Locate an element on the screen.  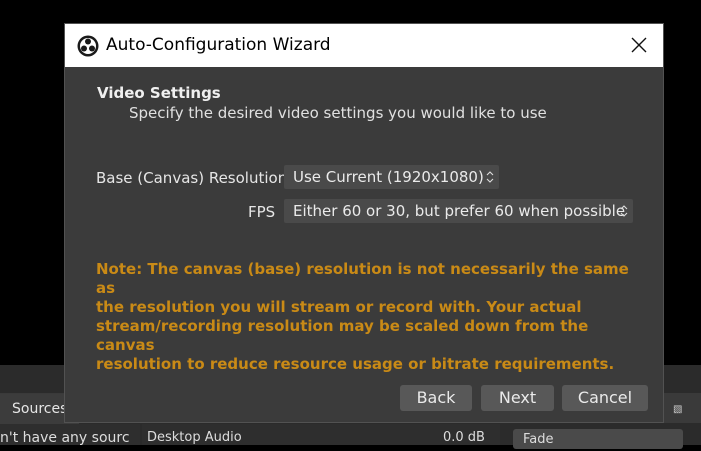
base-resolution-select: Use Current (1920x1080) is located at coordinates (391, 177).